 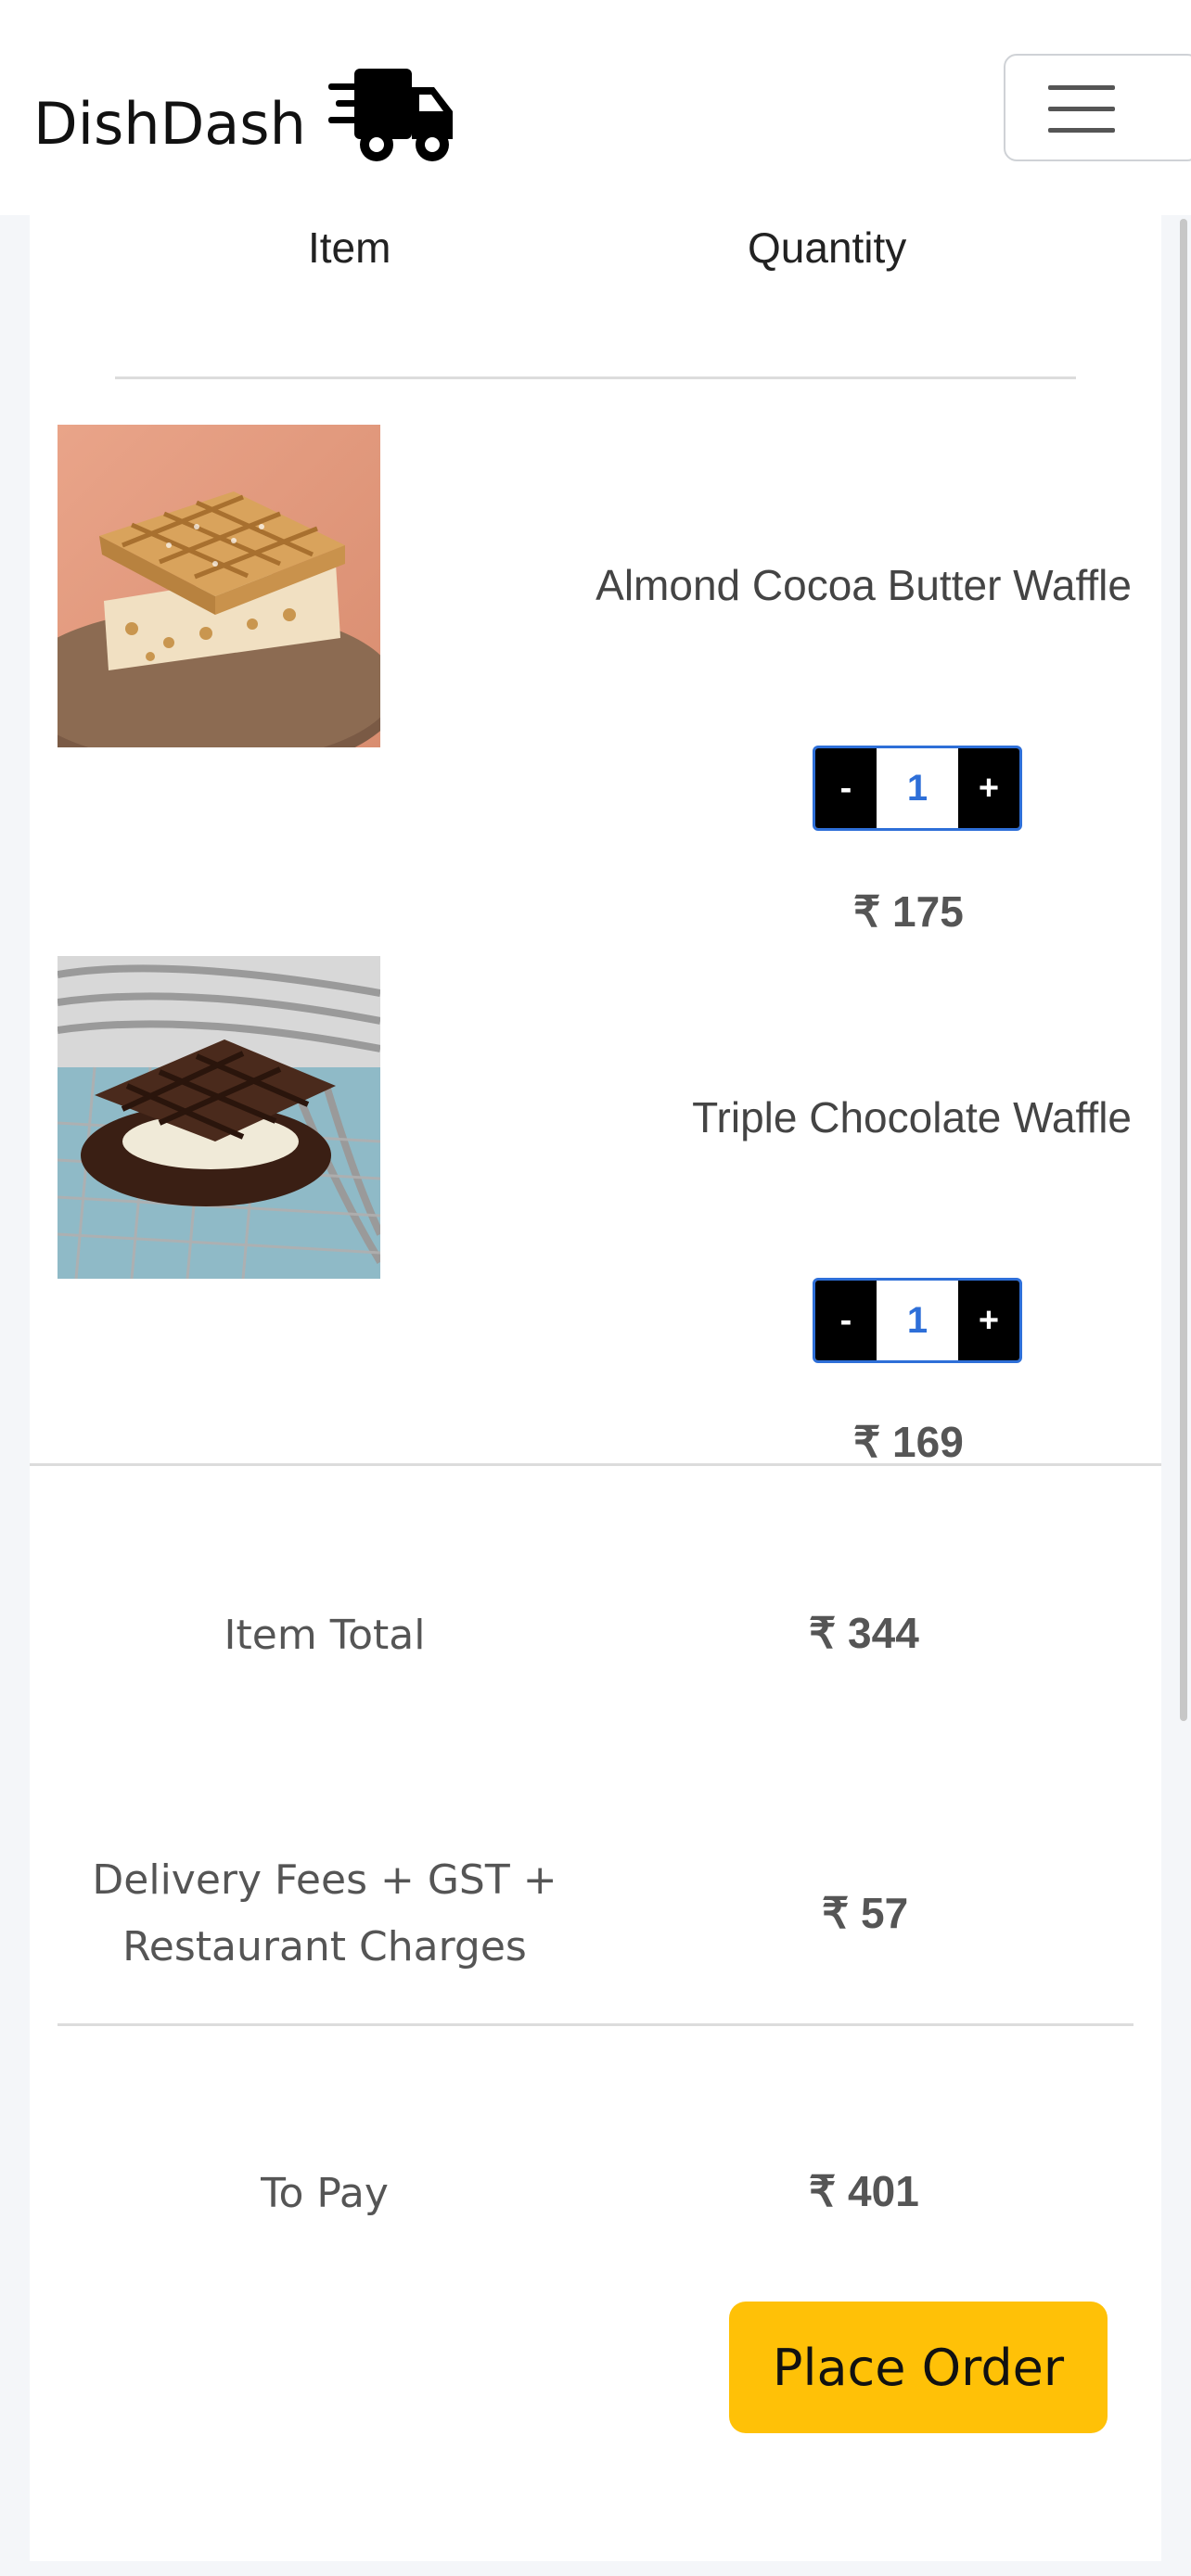 I want to click on delivery-truck-icon, so click(x=391, y=124).